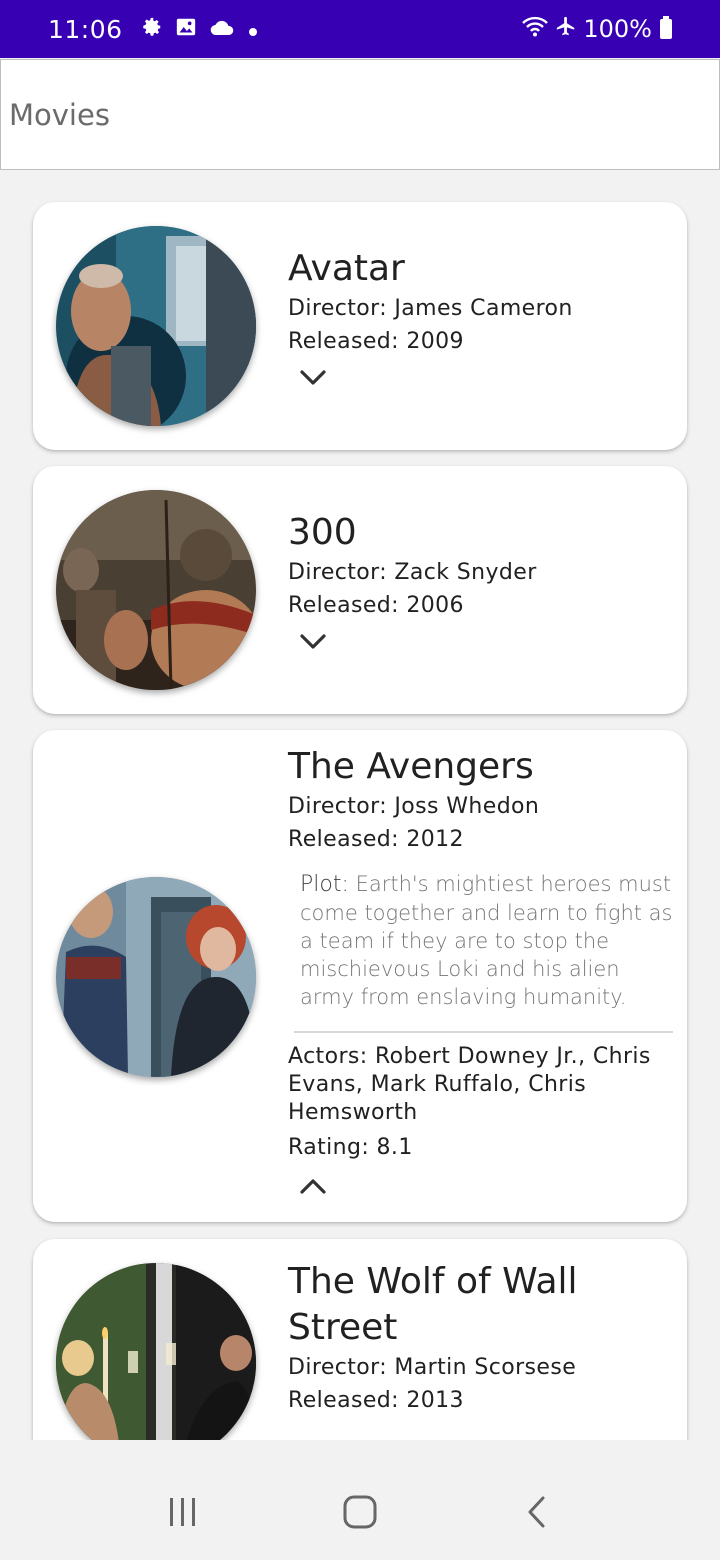 This screenshot has width=720, height=1560. I want to click on recents-icon, so click(183, 1512).